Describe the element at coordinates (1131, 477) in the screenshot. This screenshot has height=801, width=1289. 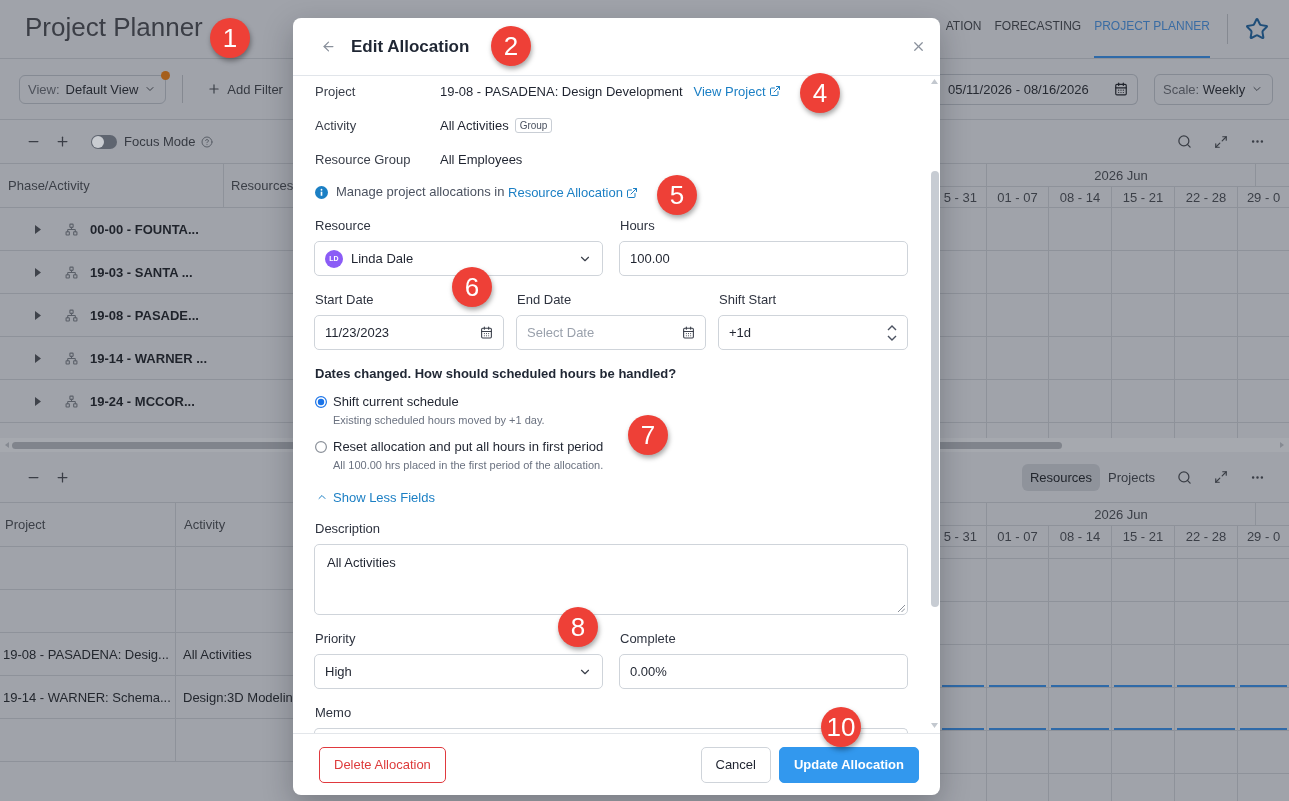
I see `view-toggle-tab: Projects` at that location.